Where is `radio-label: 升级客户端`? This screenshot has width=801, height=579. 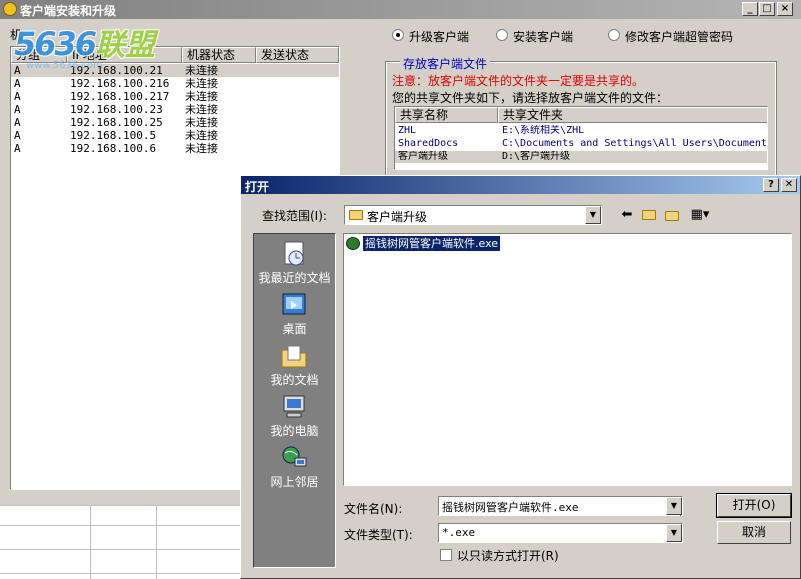 radio-label: 升级客户端 is located at coordinates (439, 37).